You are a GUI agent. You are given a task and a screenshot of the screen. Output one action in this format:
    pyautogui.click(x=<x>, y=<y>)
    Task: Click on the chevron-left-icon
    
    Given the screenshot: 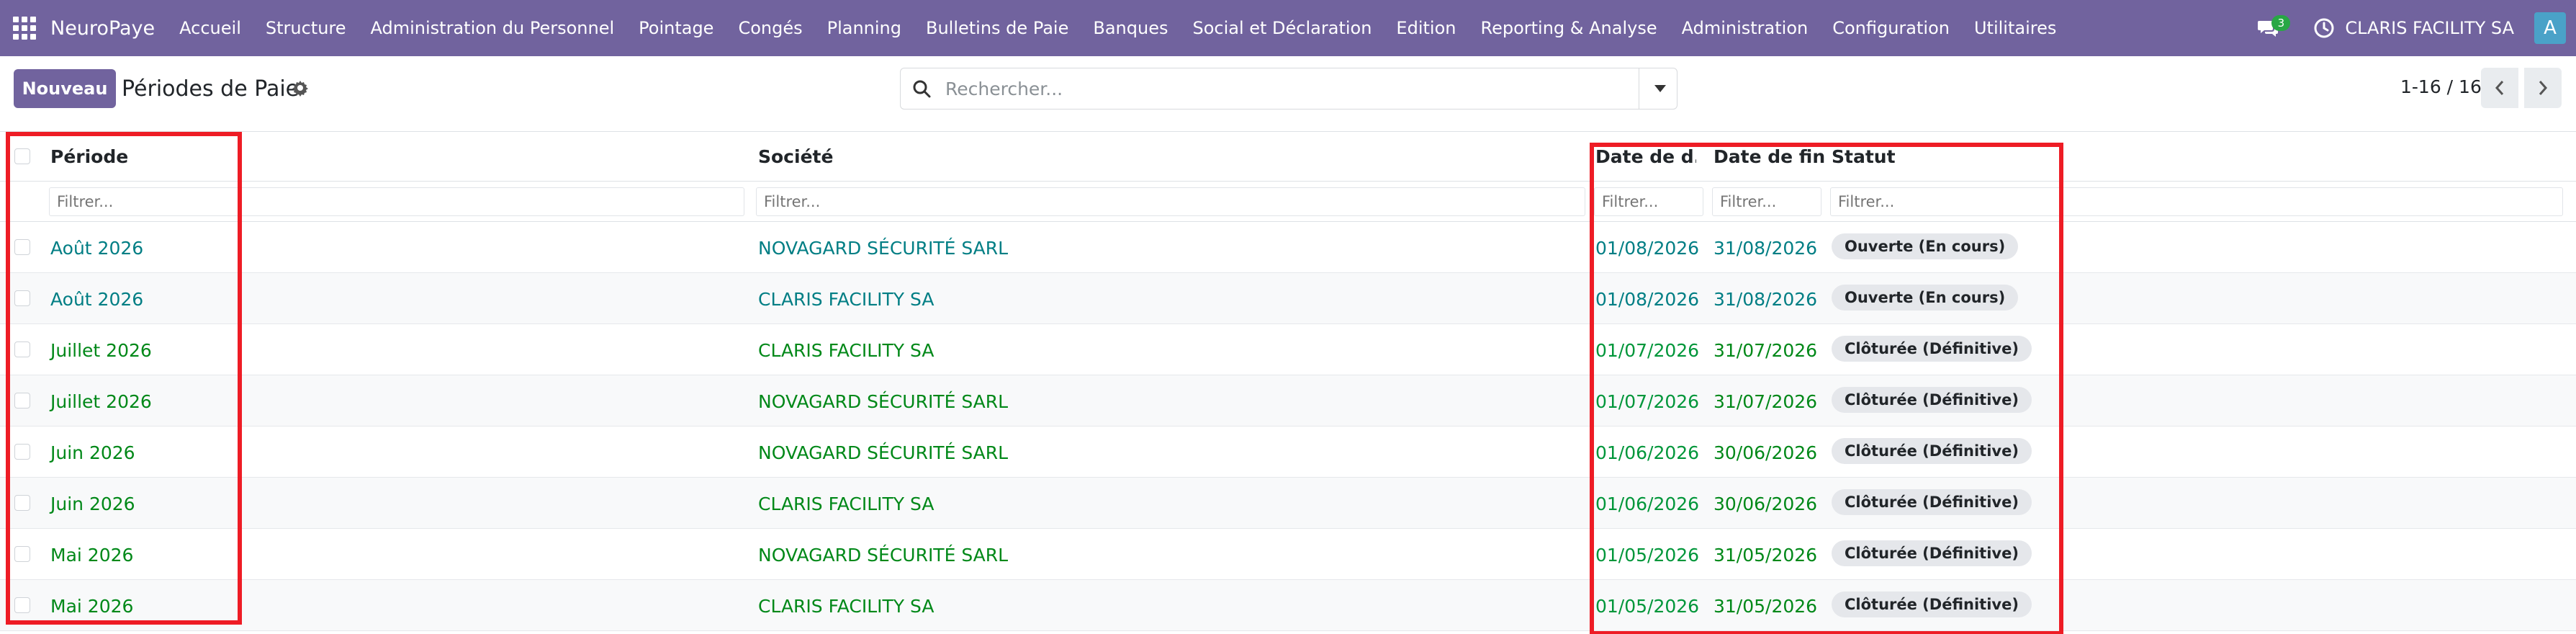 What is the action you would take?
    pyautogui.click(x=2499, y=88)
    